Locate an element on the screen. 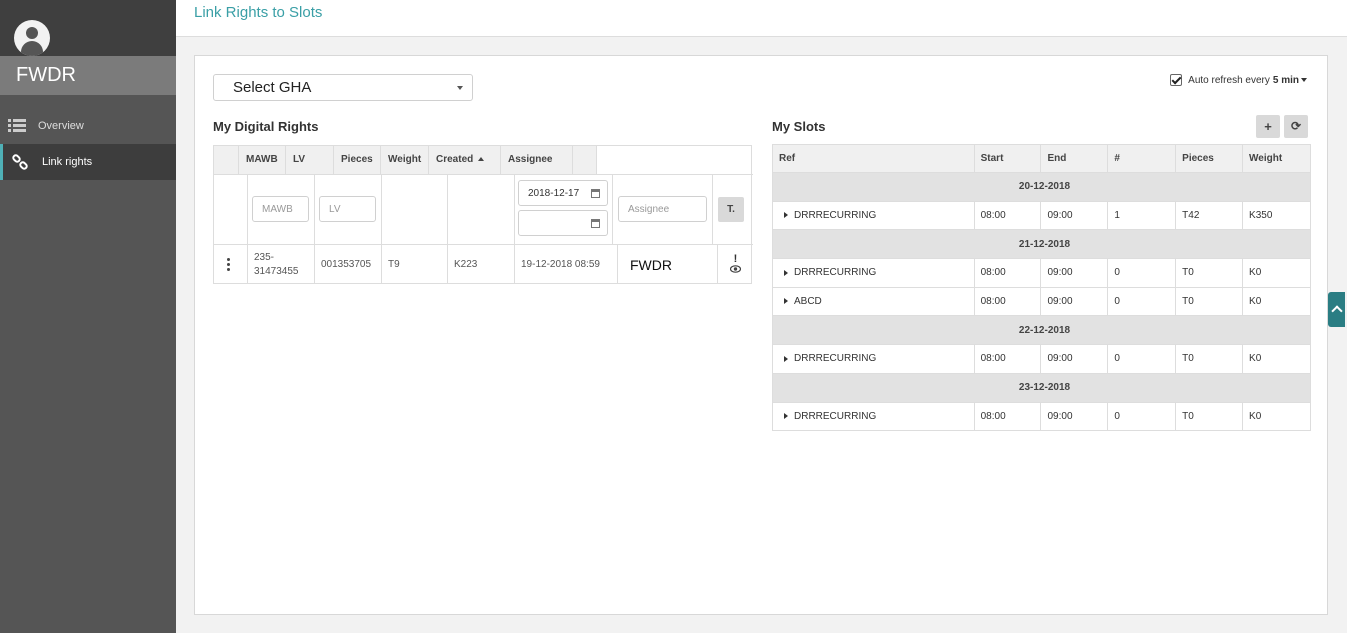 The image size is (1347, 633). column-header-assignee: Assignee is located at coordinates (537, 160).